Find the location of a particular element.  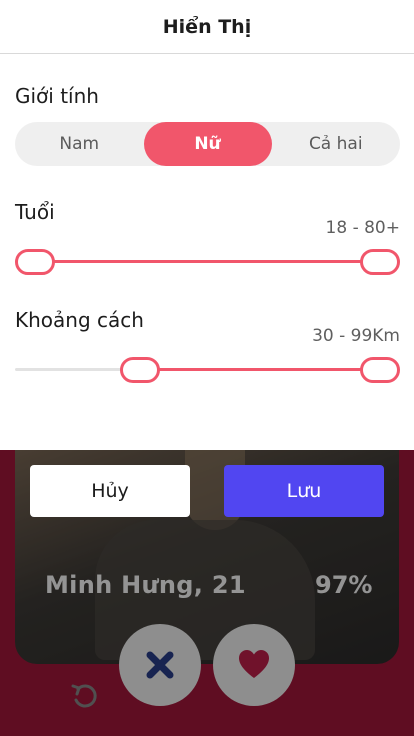

age-slider is located at coordinates (207, 262).